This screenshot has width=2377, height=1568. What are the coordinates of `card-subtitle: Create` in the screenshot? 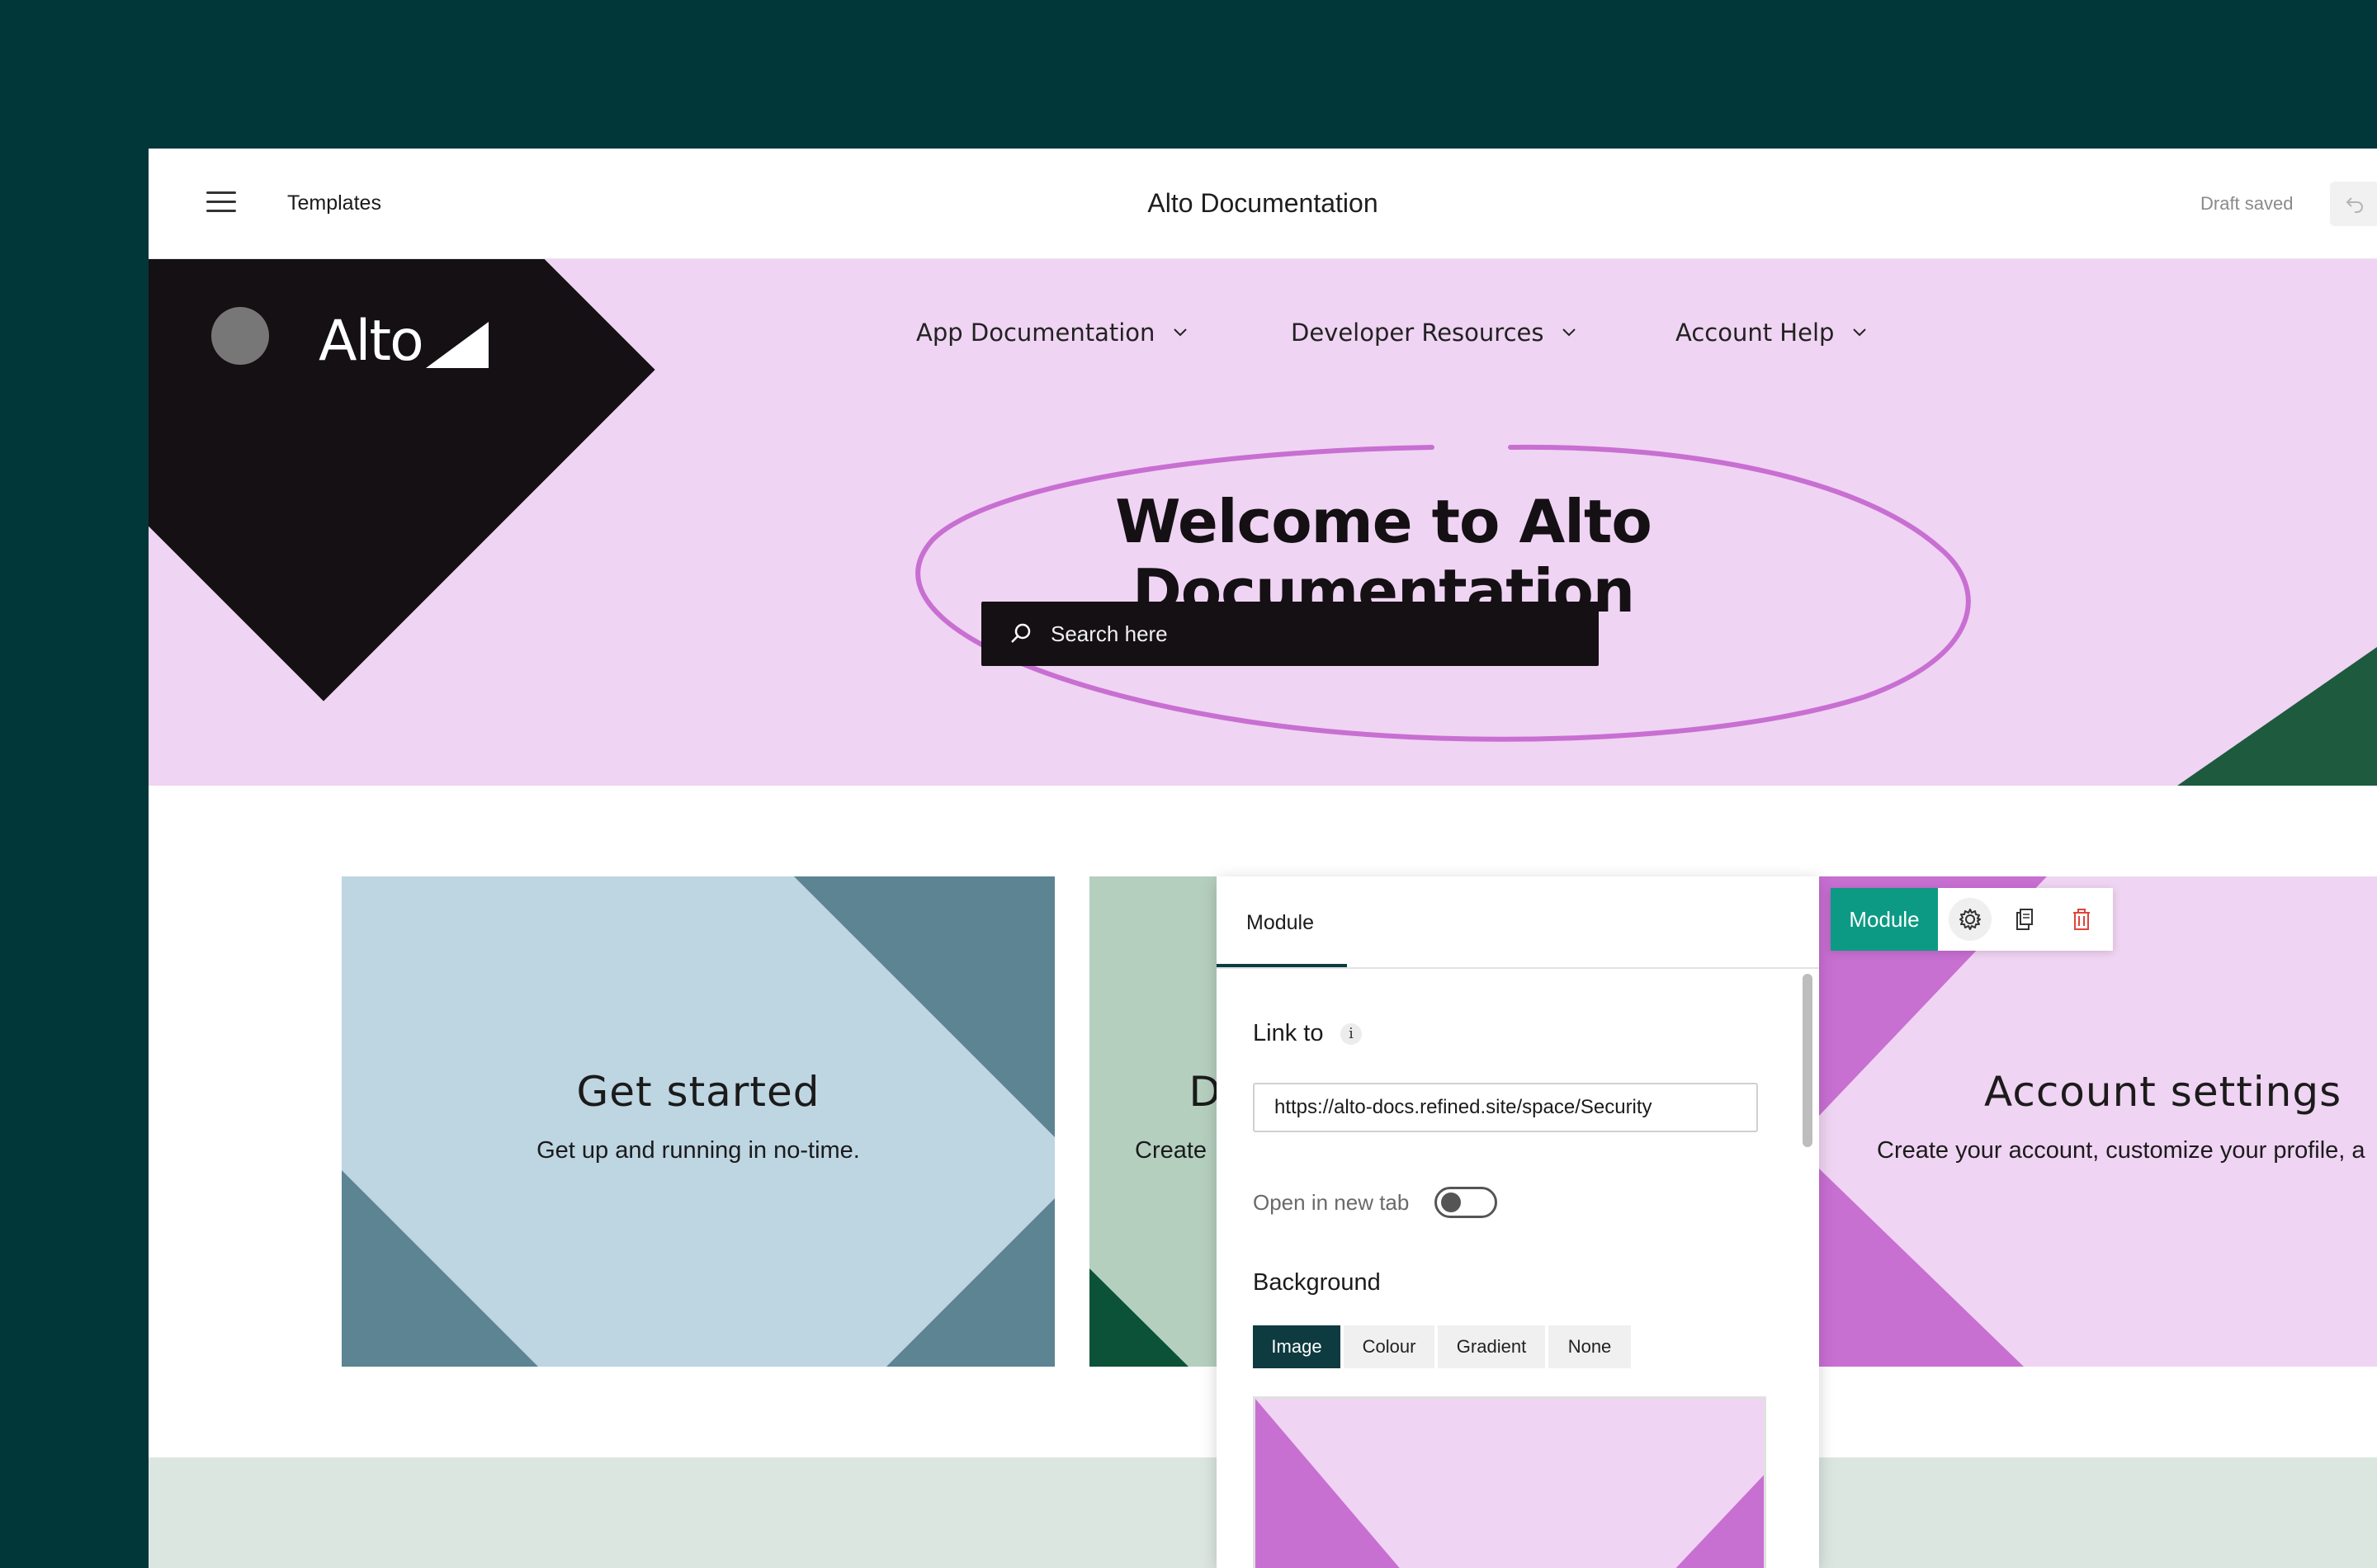 It's located at (1171, 1150).